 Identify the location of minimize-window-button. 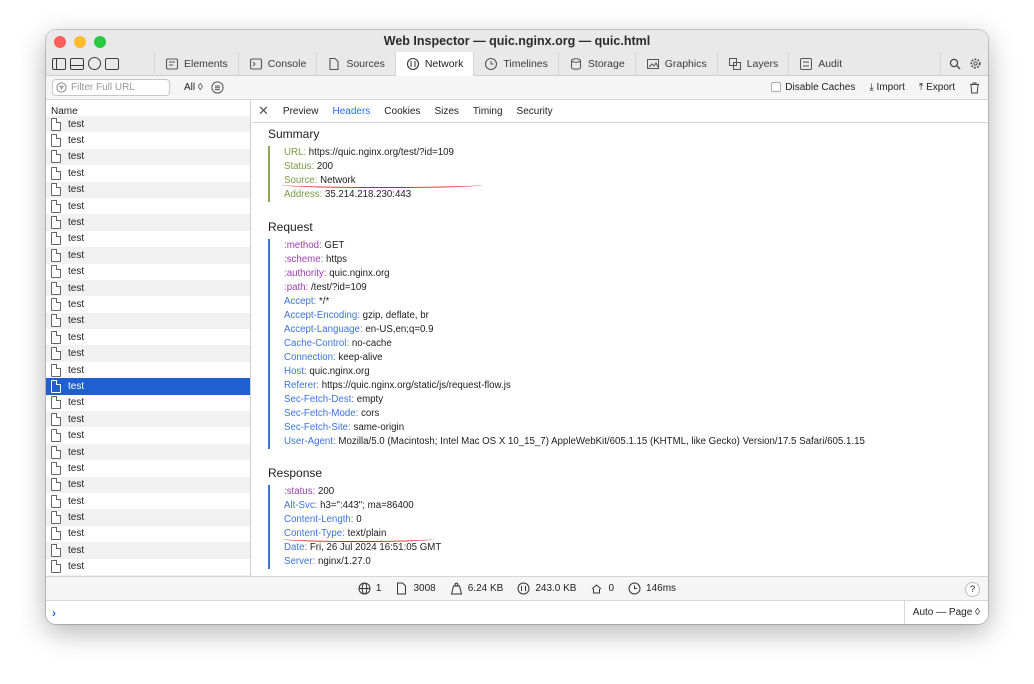
(80, 42).